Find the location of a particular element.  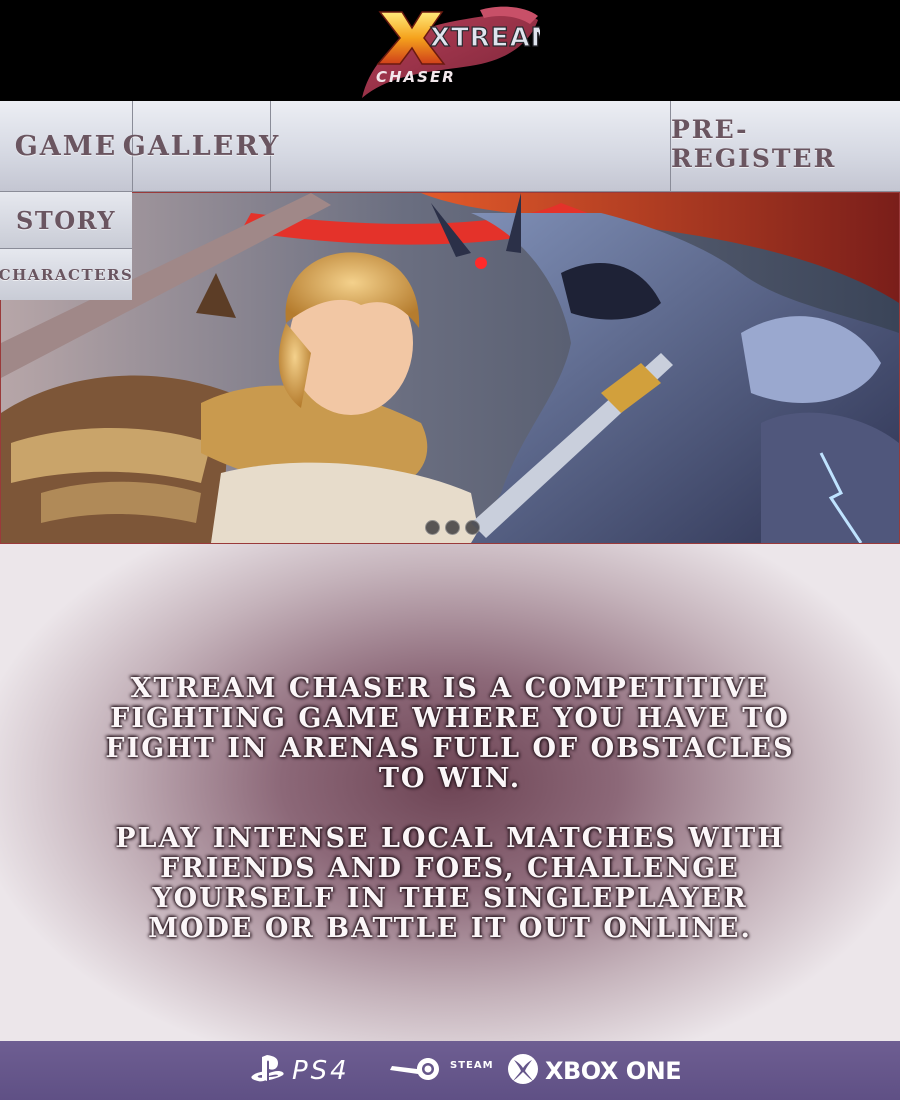

main-nav: GAME GALLERY PRE-REGISTER is located at coordinates (450, 146).